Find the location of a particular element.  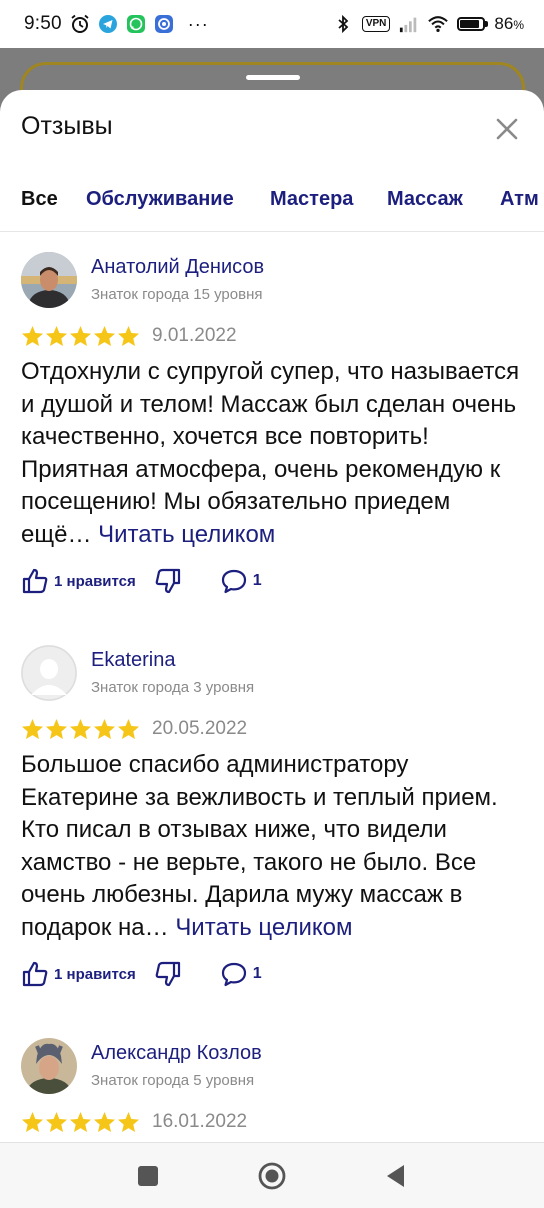

status-right: VPN 86% is located at coordinates (428, 24).